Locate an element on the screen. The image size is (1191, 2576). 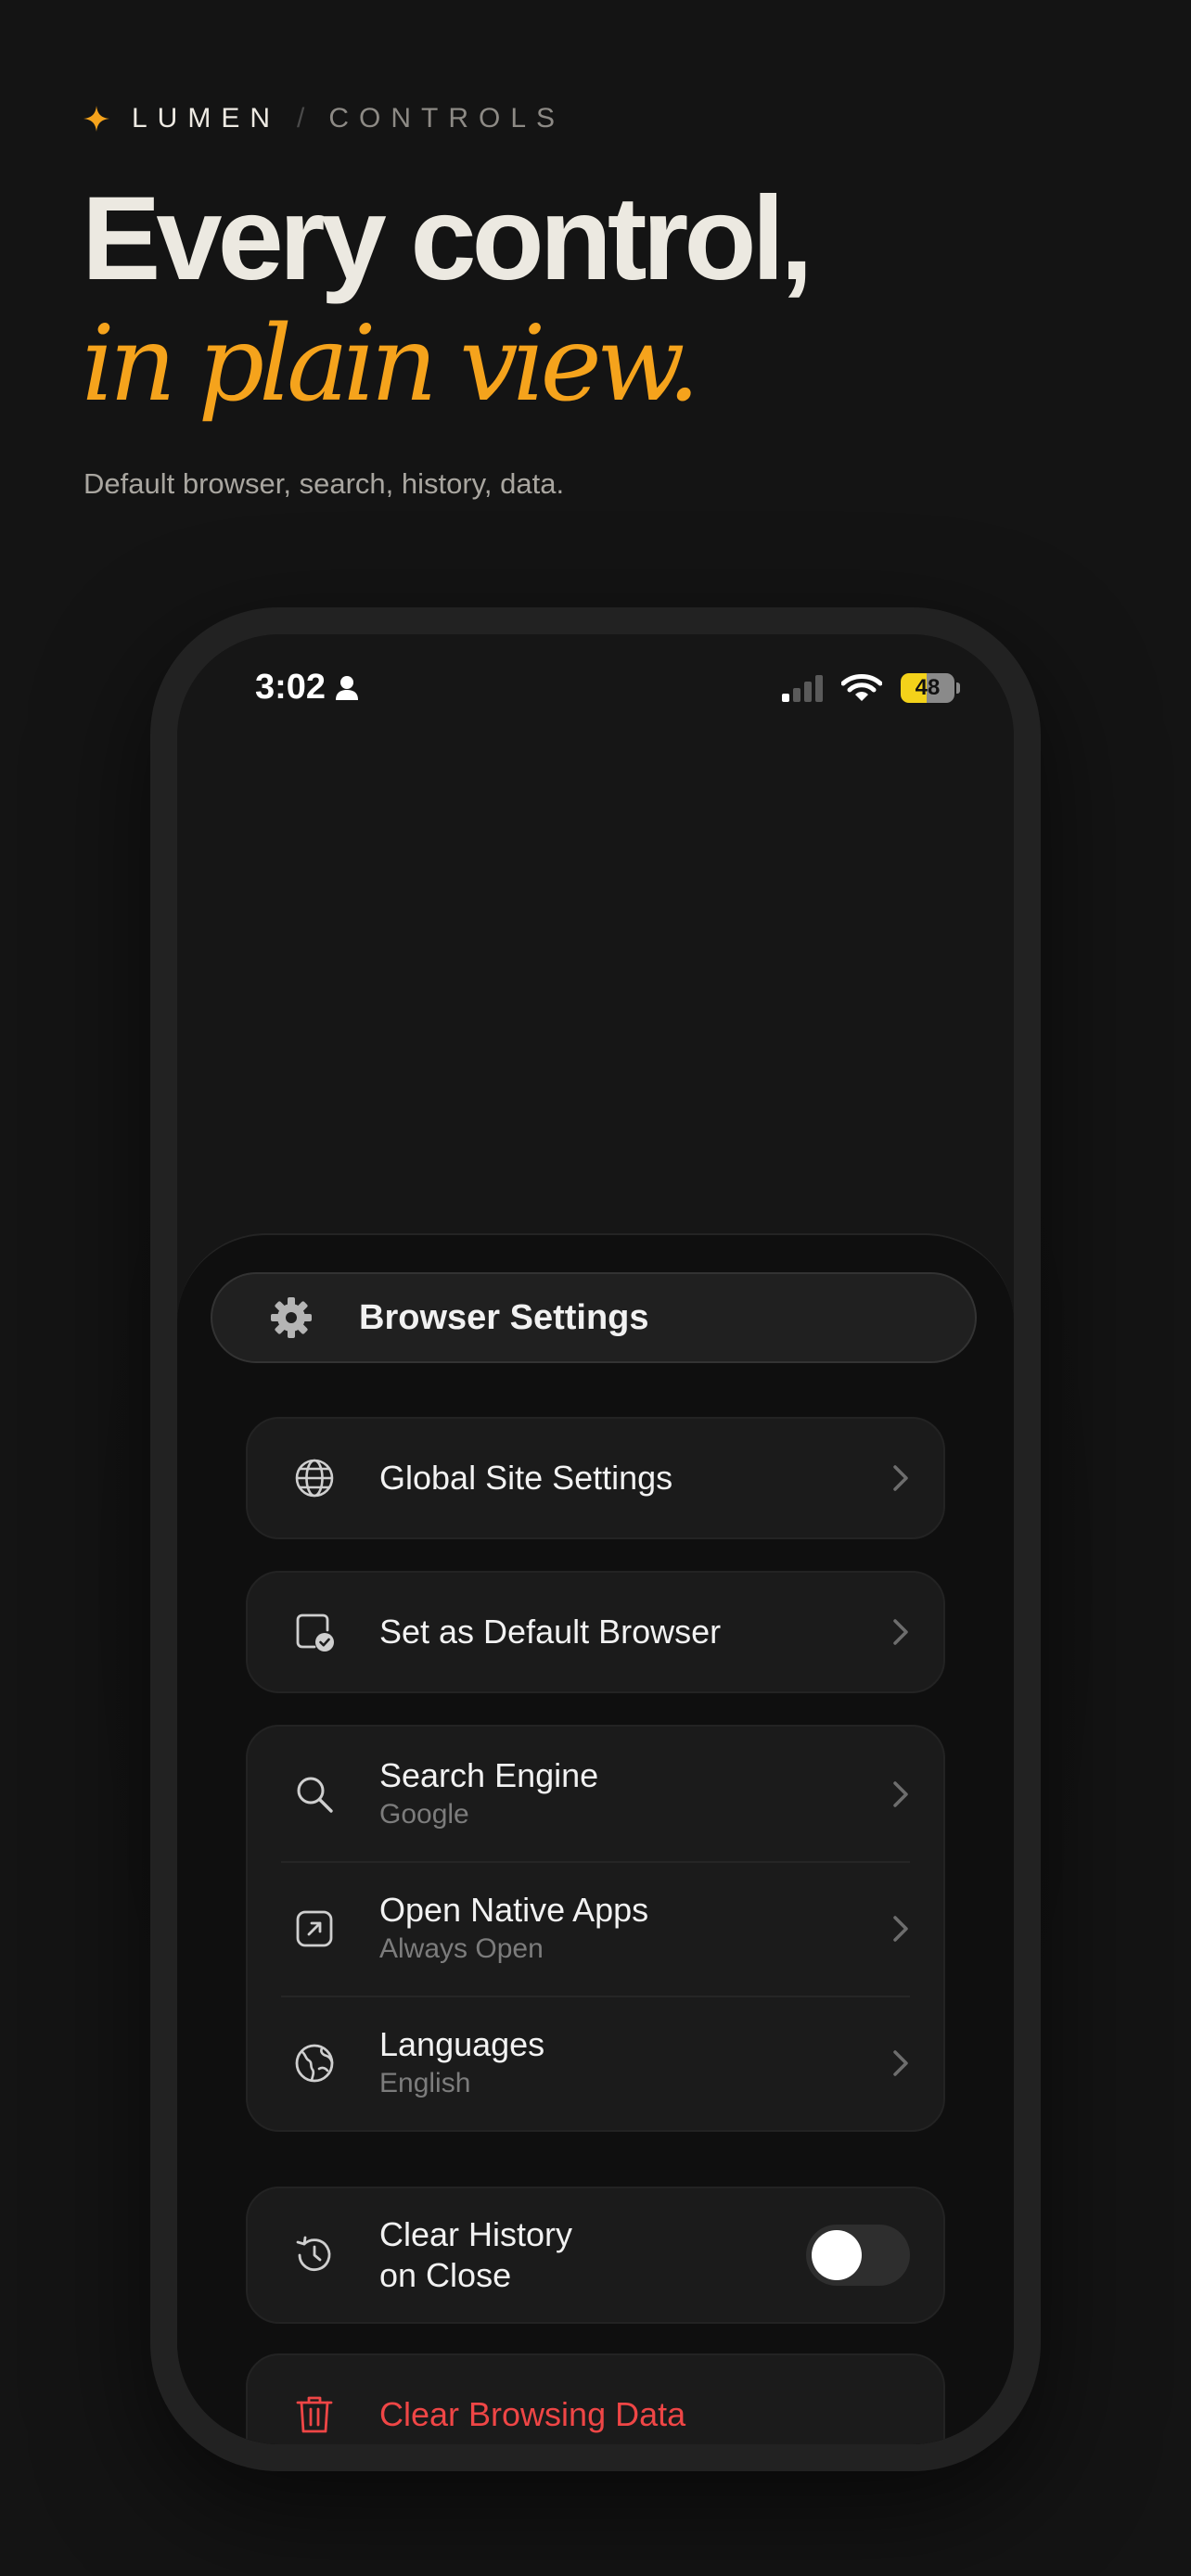
sheet-title: Browser Settings is located at coordinates (504, 1317).